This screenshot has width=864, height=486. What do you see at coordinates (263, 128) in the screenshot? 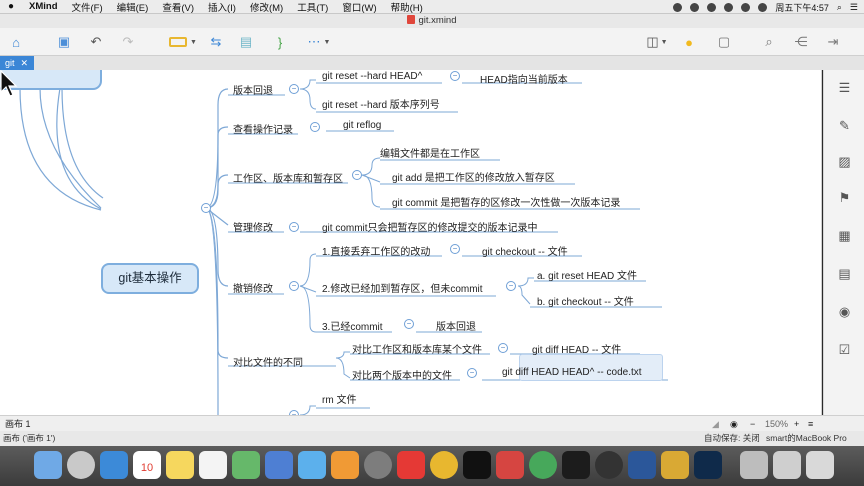
I see `topic-view-log: 查看操作记录` at bounding box center [263, 128].